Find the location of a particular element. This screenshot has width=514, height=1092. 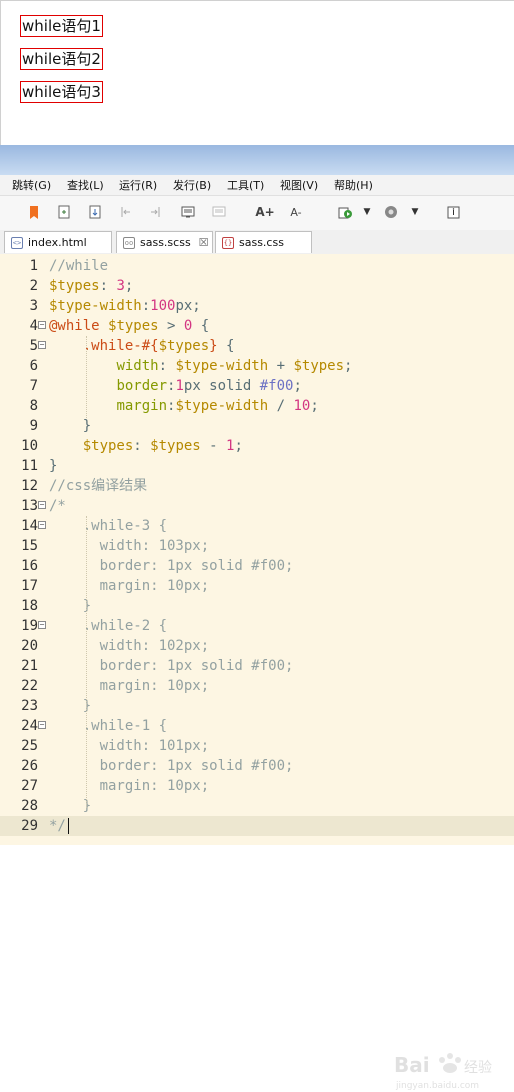

code-text: */ is located at coordinates (57, 826).